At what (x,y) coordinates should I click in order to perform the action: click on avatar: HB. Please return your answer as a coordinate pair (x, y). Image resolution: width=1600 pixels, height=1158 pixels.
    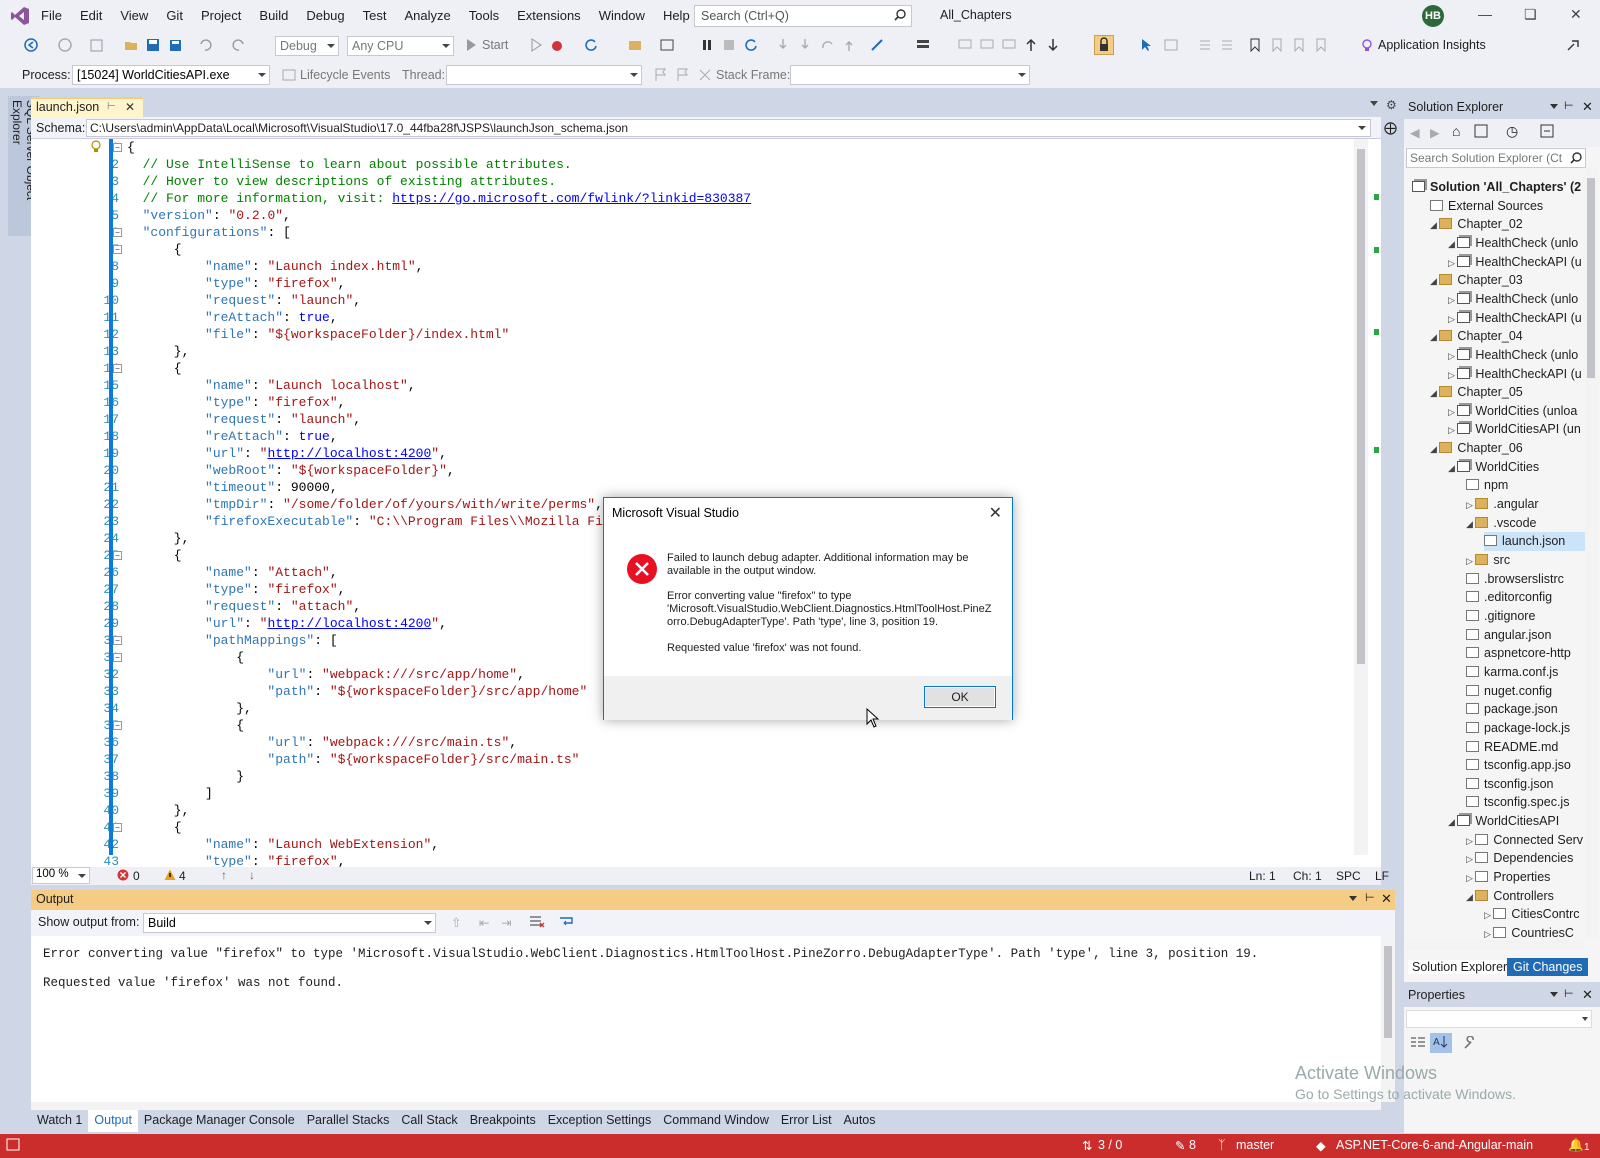
    Looking at the image, I should click on (1433, 16).